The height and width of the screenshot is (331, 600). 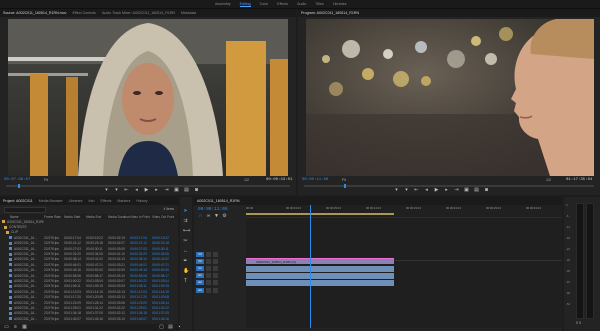 What do you see at coordinates (6, 327) in the screenshot?
I see `lock-icon: ▭` at bounding box center [6, 327].